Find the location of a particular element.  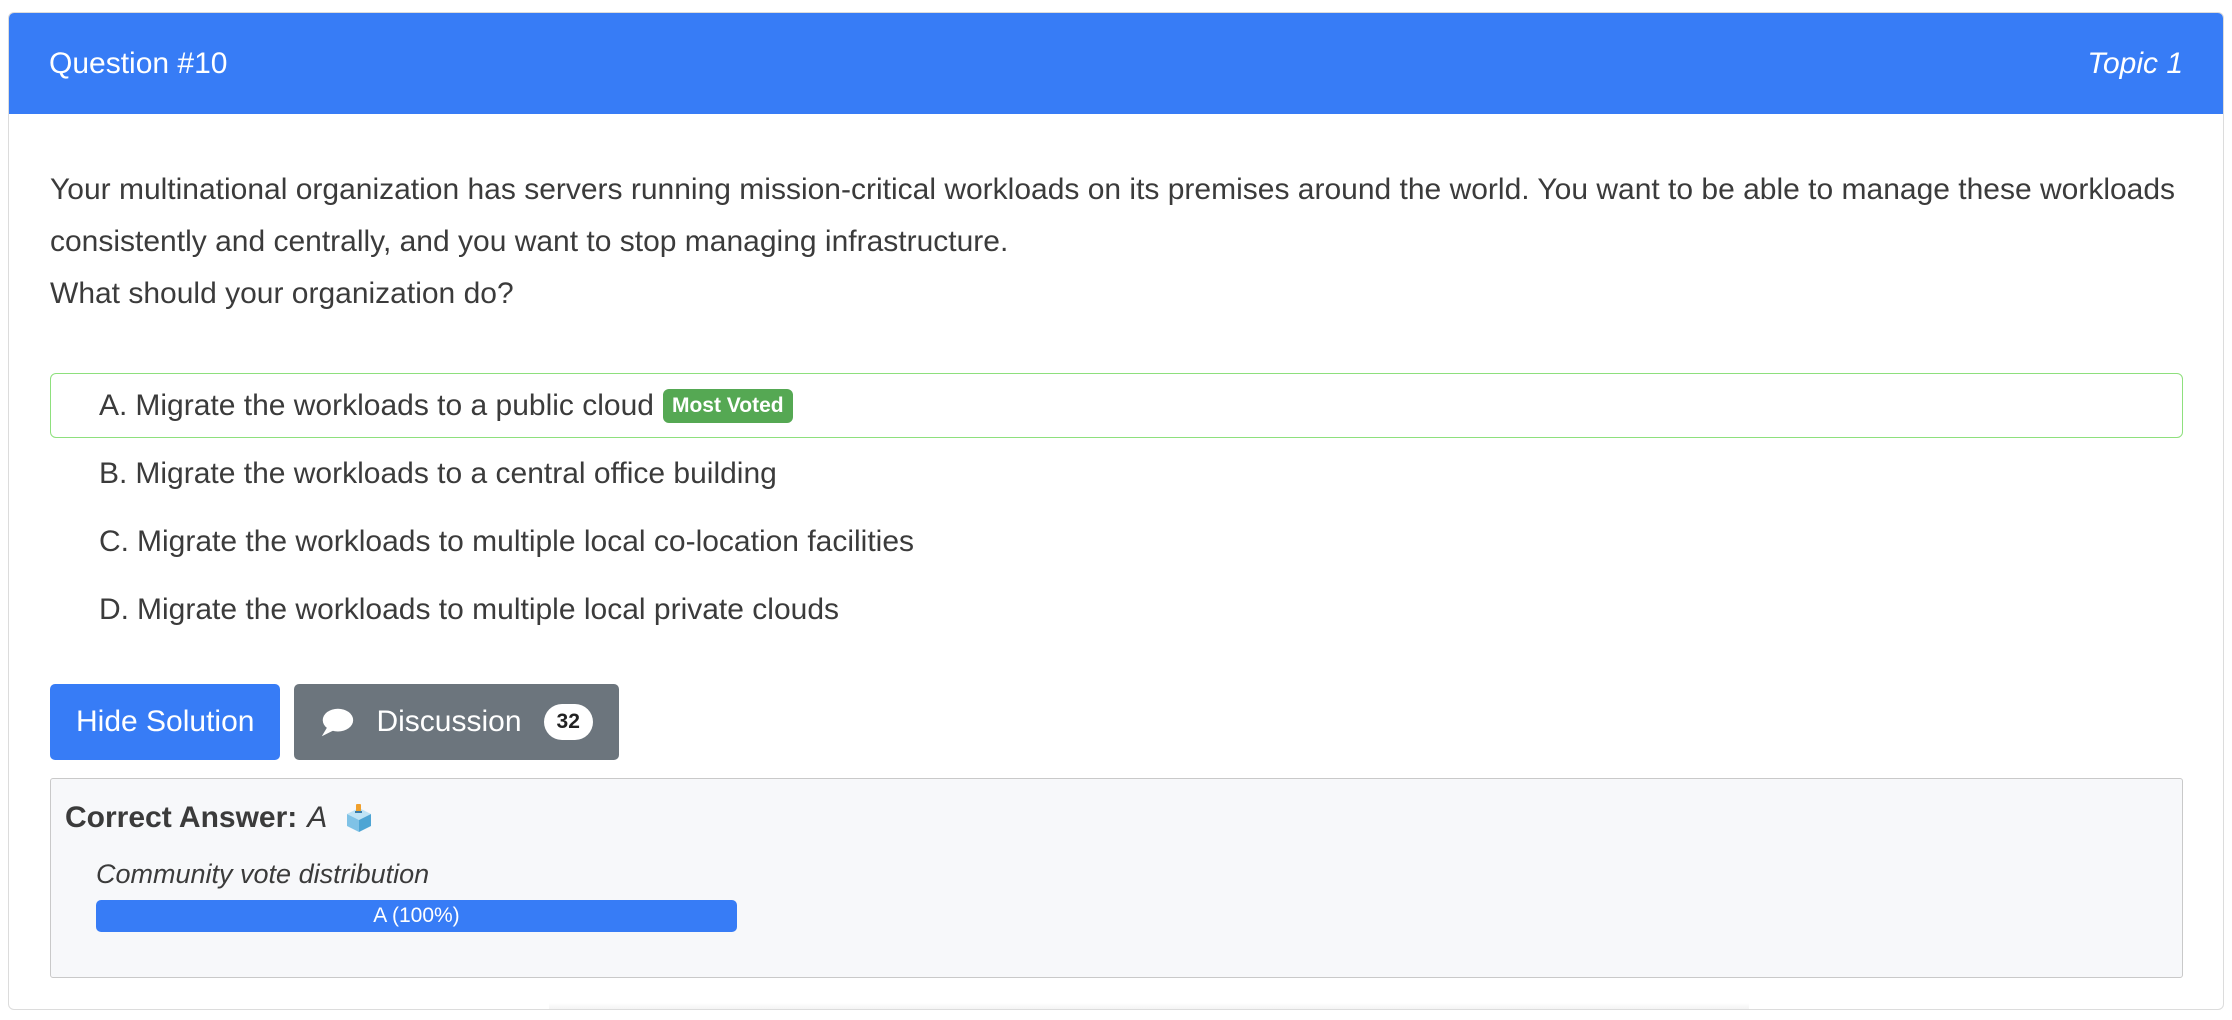

action-buttons: Hide Solution Discussion 32 is located at coordinates (1116, 722).